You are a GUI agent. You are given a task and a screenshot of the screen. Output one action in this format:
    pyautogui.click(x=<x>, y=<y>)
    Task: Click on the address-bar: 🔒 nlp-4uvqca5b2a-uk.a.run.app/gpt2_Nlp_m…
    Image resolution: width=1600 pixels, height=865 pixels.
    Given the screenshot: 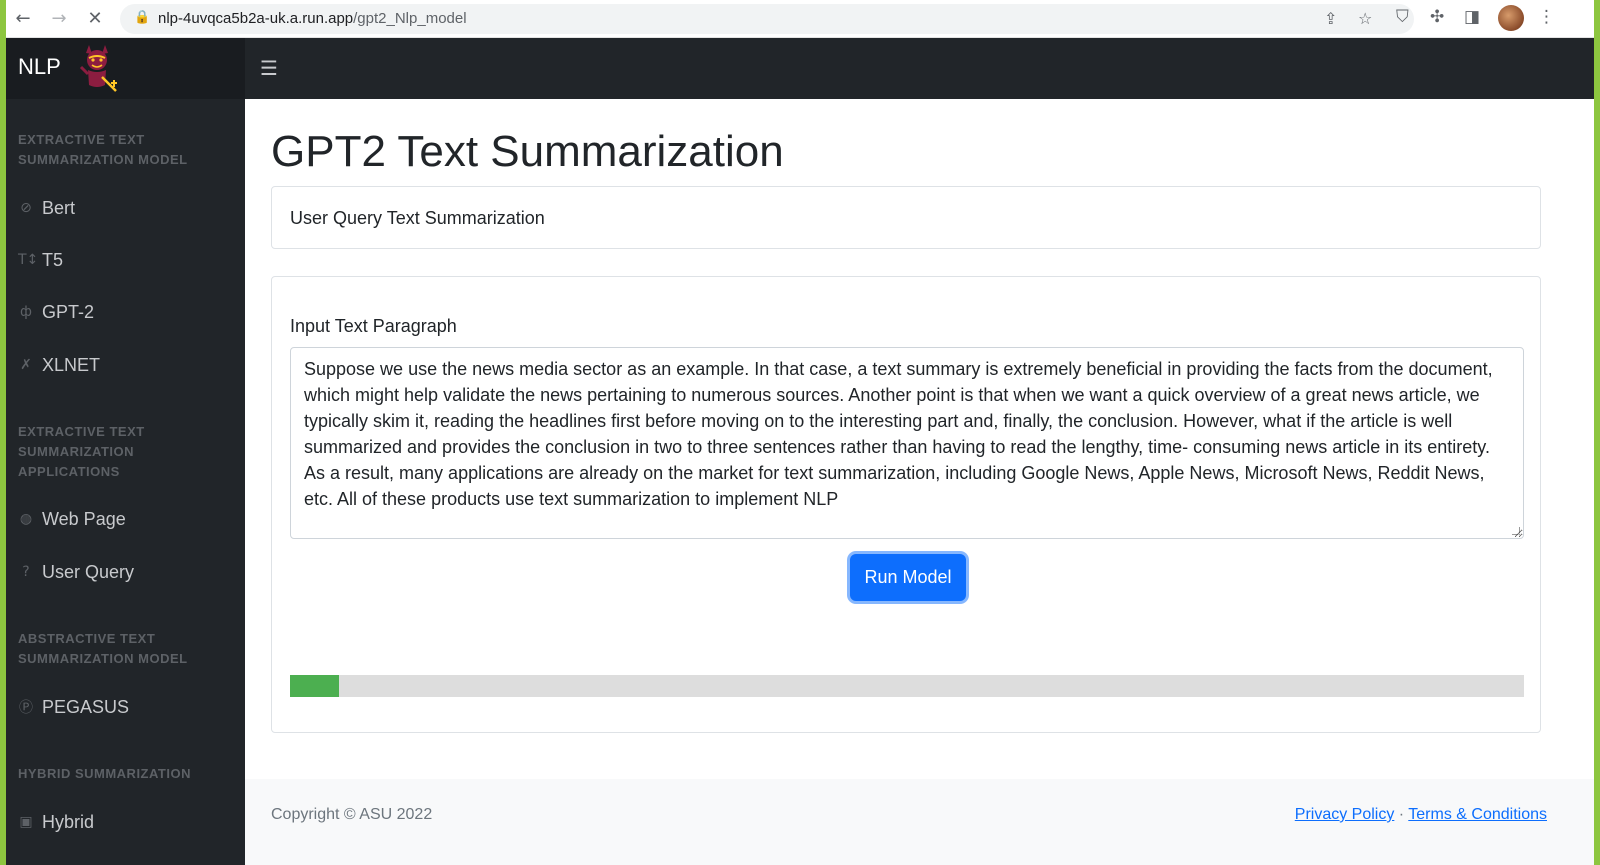 What is the action you would take?
    pyautogui.click(x=767, y=19)
    